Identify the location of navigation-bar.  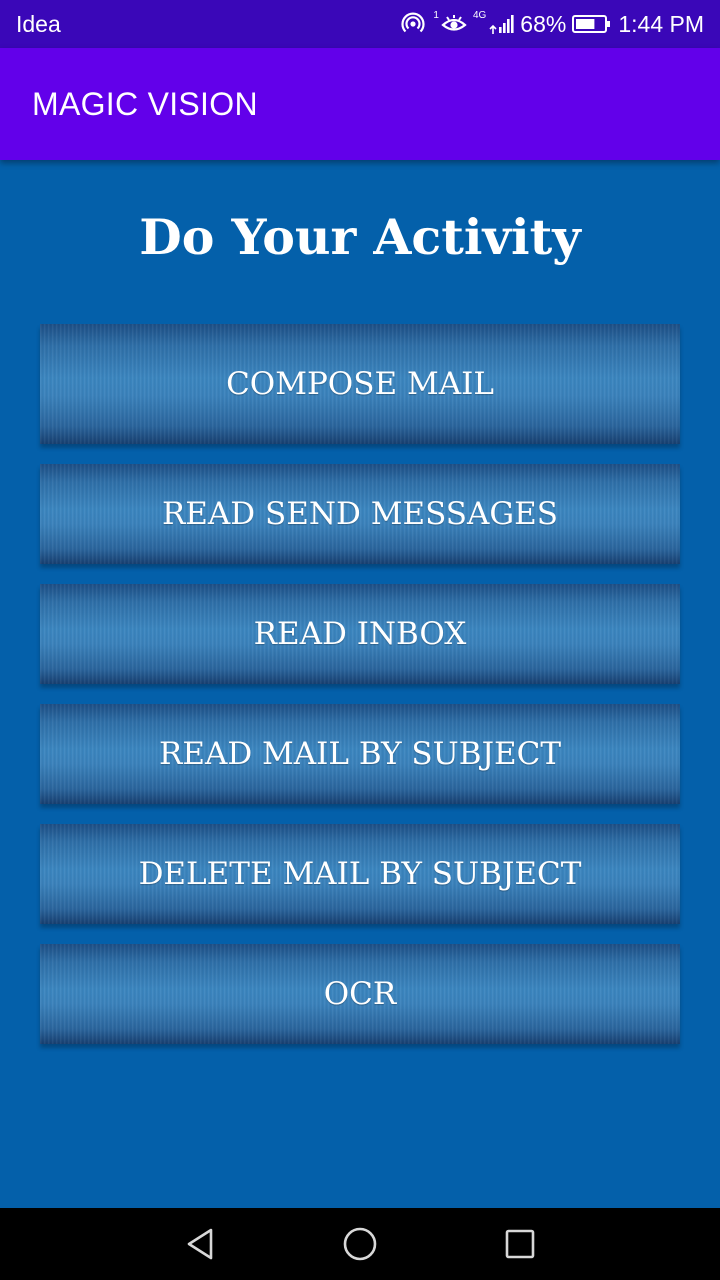
(360, 1244).